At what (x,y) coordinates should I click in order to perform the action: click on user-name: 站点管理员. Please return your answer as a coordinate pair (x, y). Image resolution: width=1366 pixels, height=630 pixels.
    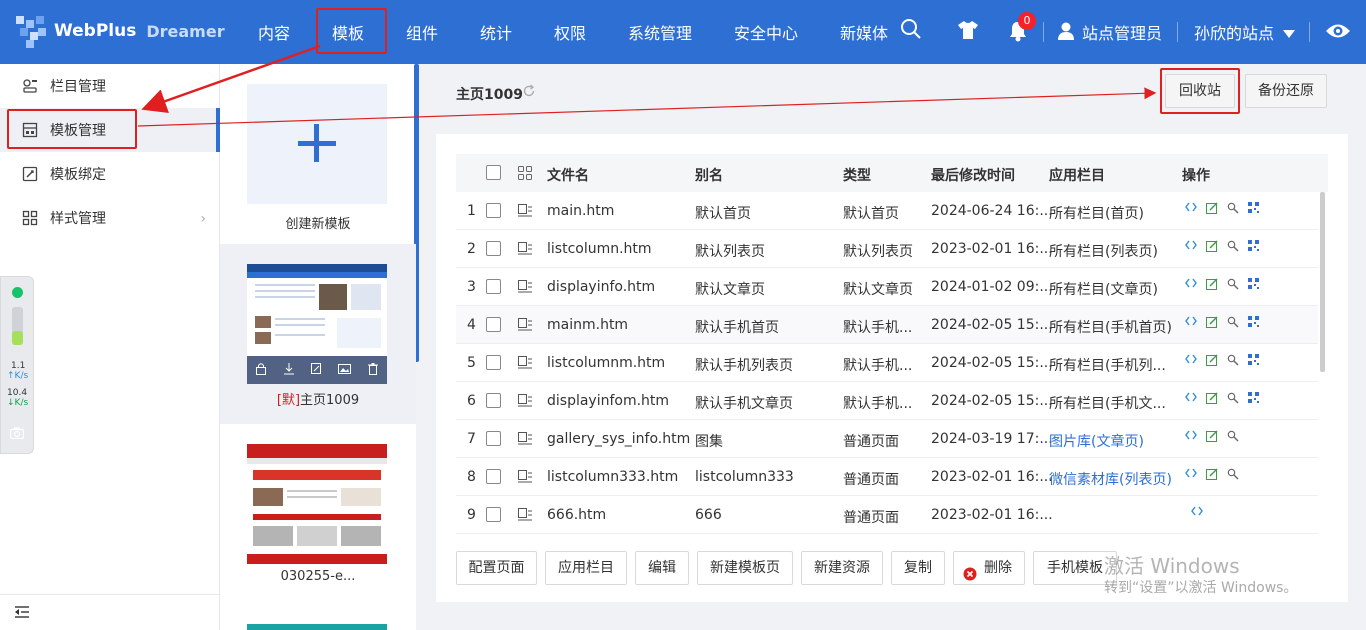
    Looking at the image, I should click on (1122, 32).